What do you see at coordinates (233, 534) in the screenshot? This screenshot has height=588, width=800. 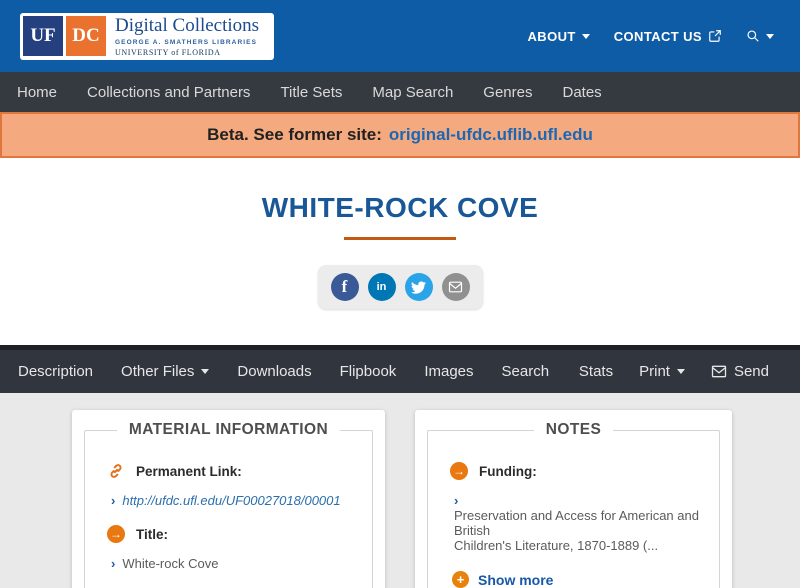 I see `title-label-row: → Title:` at bounding box center [233, 534].